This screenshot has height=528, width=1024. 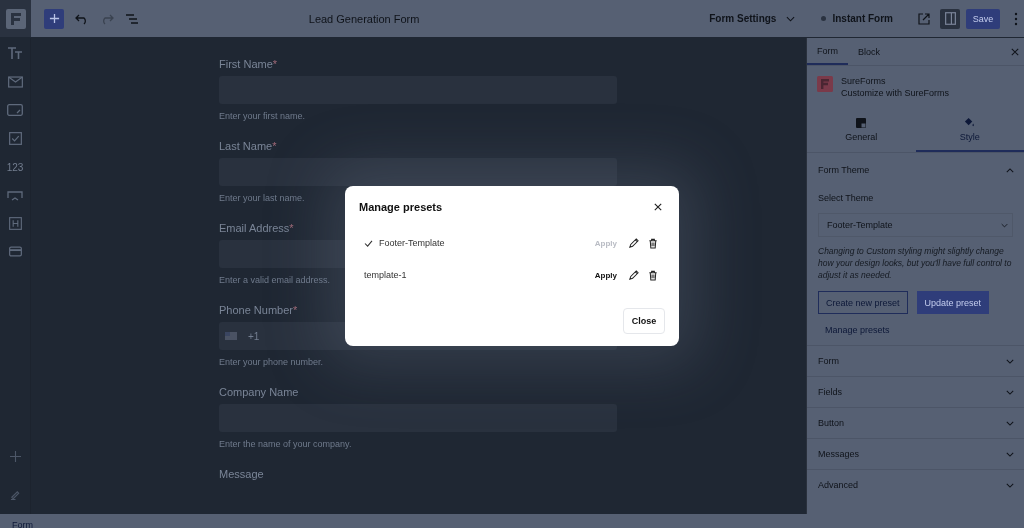 What do you see at coordinates (895, 93) in the screenshot?
I see `plugin-subtitle: Customize with SureForms` at bounding box center [895, 93].